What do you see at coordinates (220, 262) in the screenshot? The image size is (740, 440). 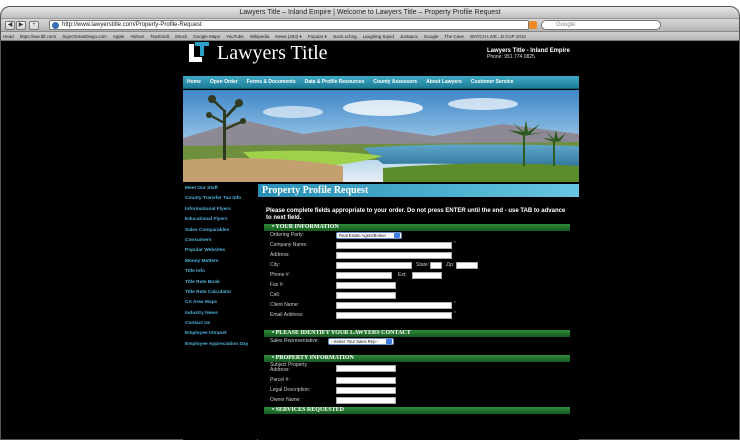 I see `sidebar-item-money-matters: Money Matters` at bounding box center [220, 262].